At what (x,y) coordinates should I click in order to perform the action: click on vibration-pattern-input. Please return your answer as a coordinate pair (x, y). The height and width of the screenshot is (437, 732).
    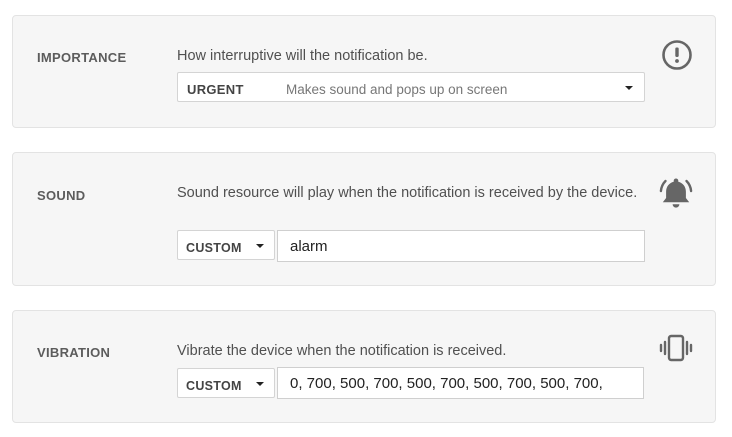
    Looking at the image, I should click on (460, 383).